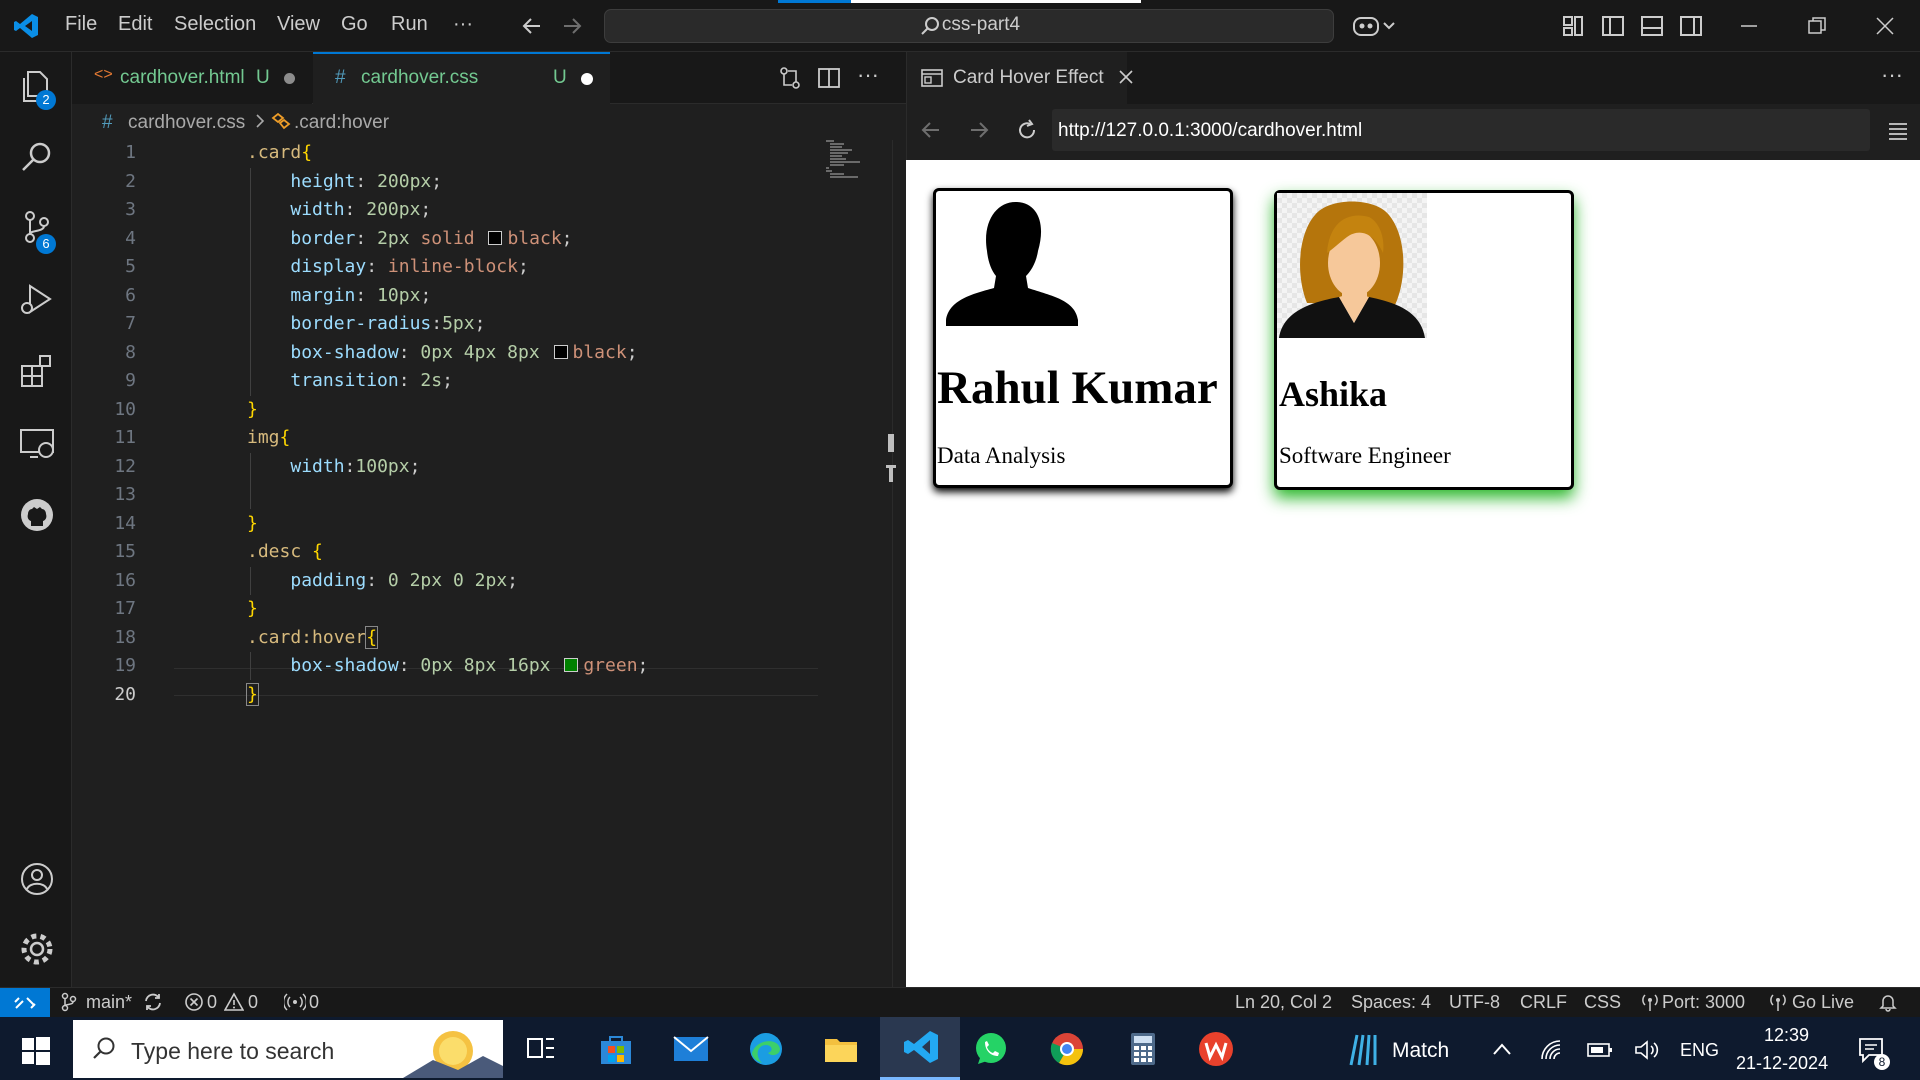 The image size is (1920, 1080). I want to click on bell-icon, so click(1888, 1002).